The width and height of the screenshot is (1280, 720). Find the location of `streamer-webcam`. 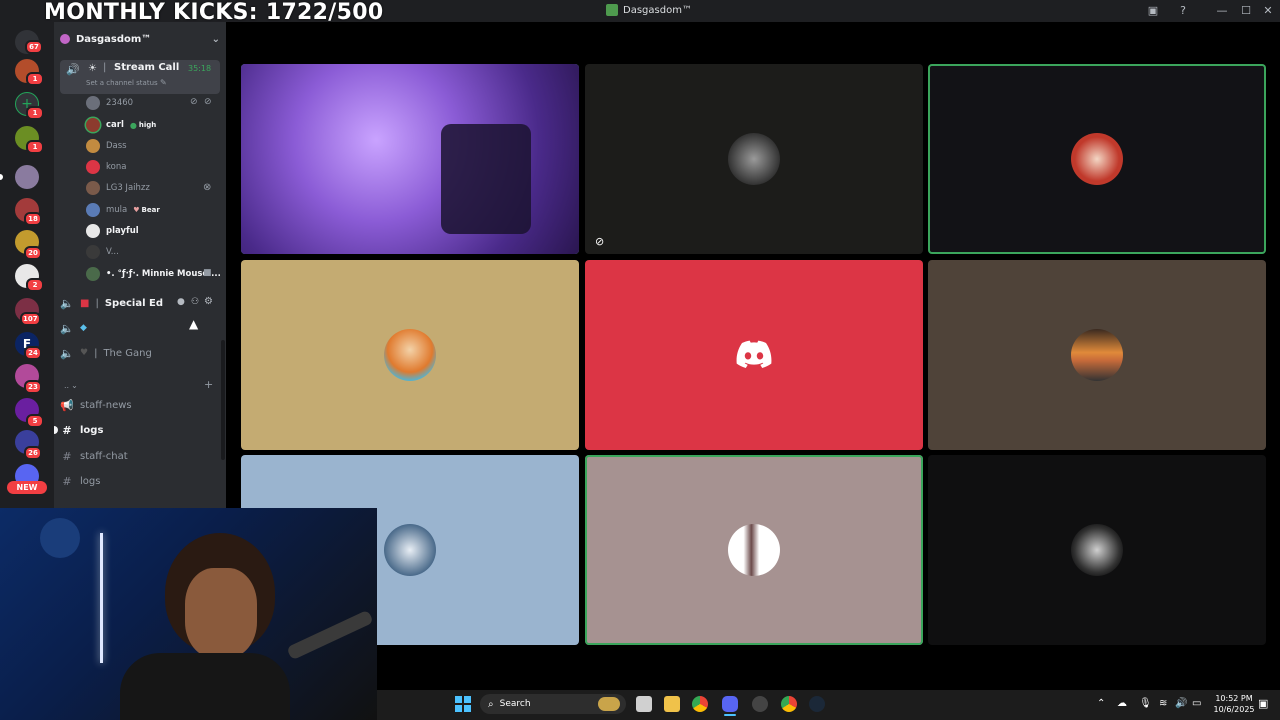

streamer-webcam is located at coordinates (188, 614).